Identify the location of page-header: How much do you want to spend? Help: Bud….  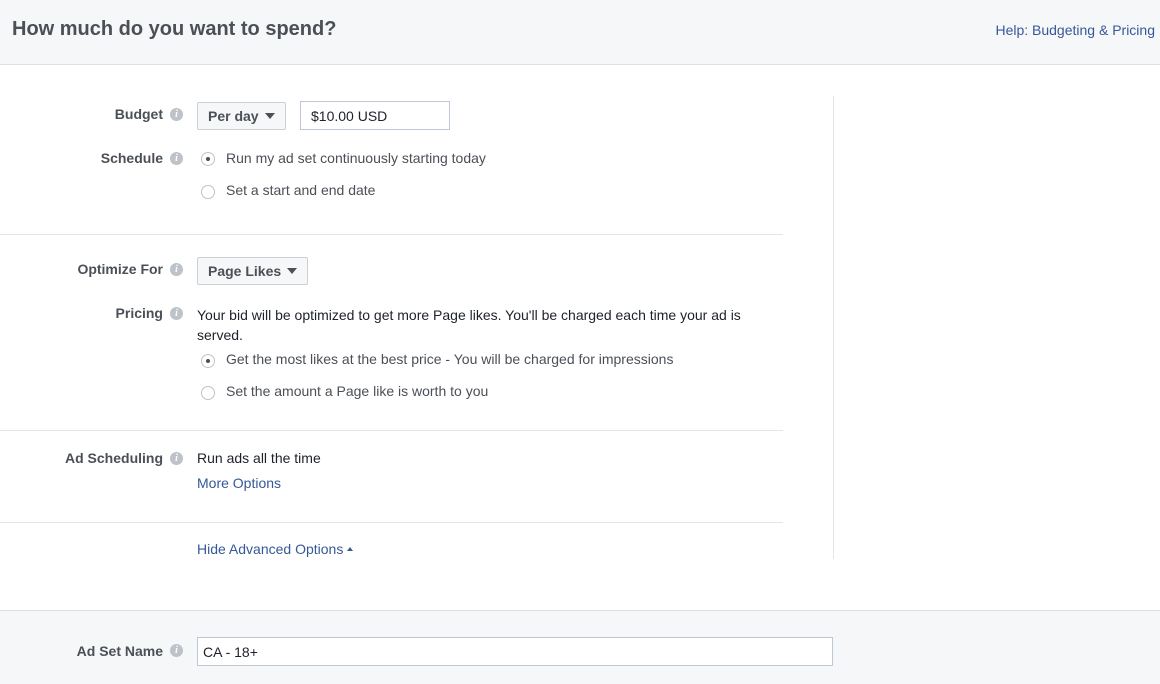
(580, 32).